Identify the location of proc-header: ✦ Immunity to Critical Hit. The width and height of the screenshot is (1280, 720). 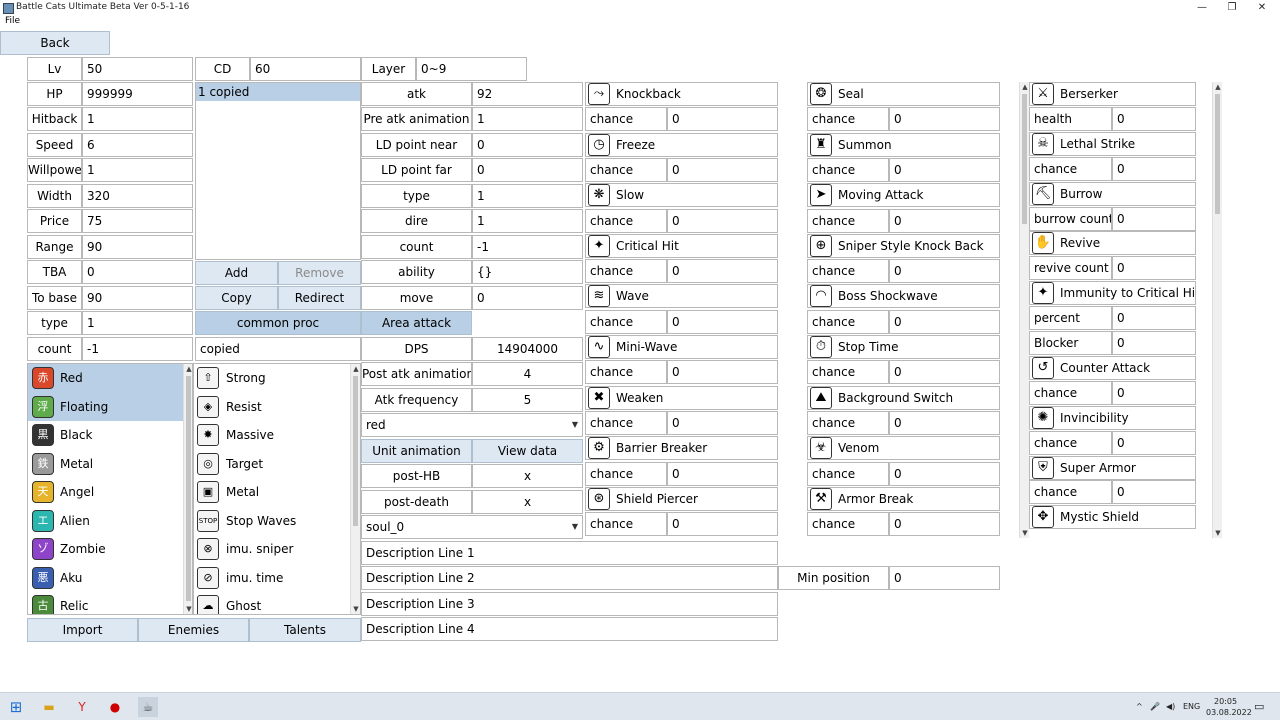
(1112, 293).